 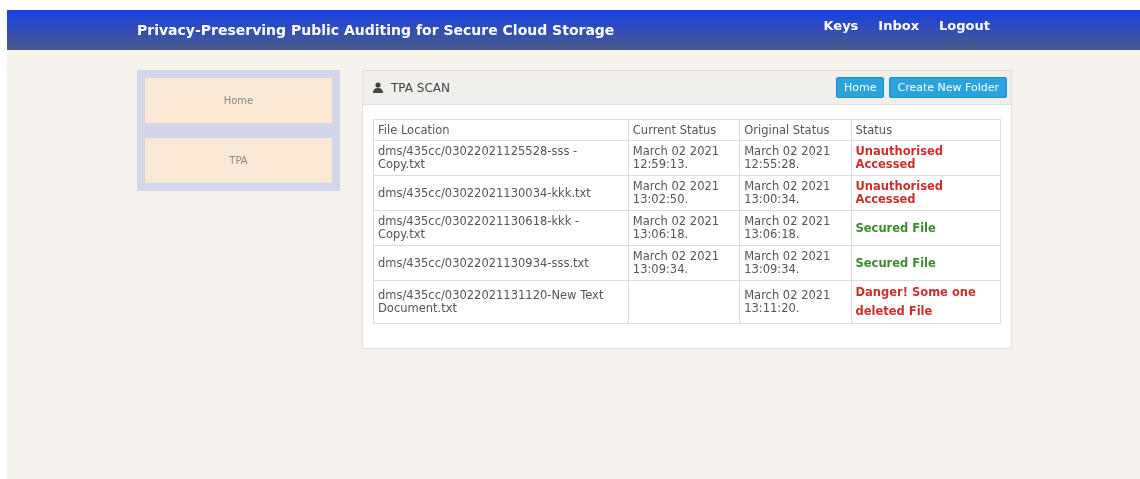 What do you see at coordinates (926, 130) in the screenshot?
I see `column-header: Status` at bounding box center [926, 130].